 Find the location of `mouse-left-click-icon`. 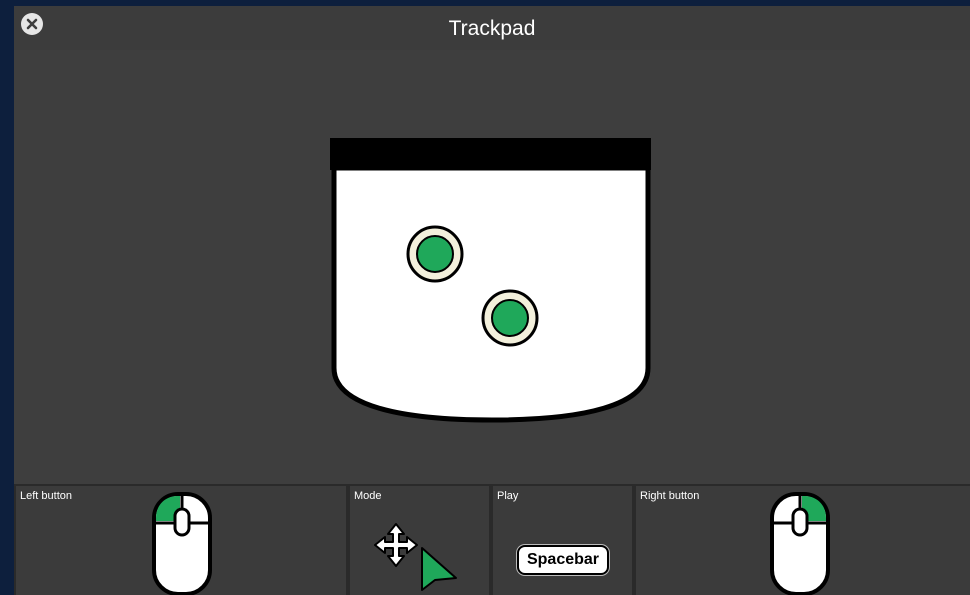

mouse-left-click-icon is located at coordinates (182, 543).